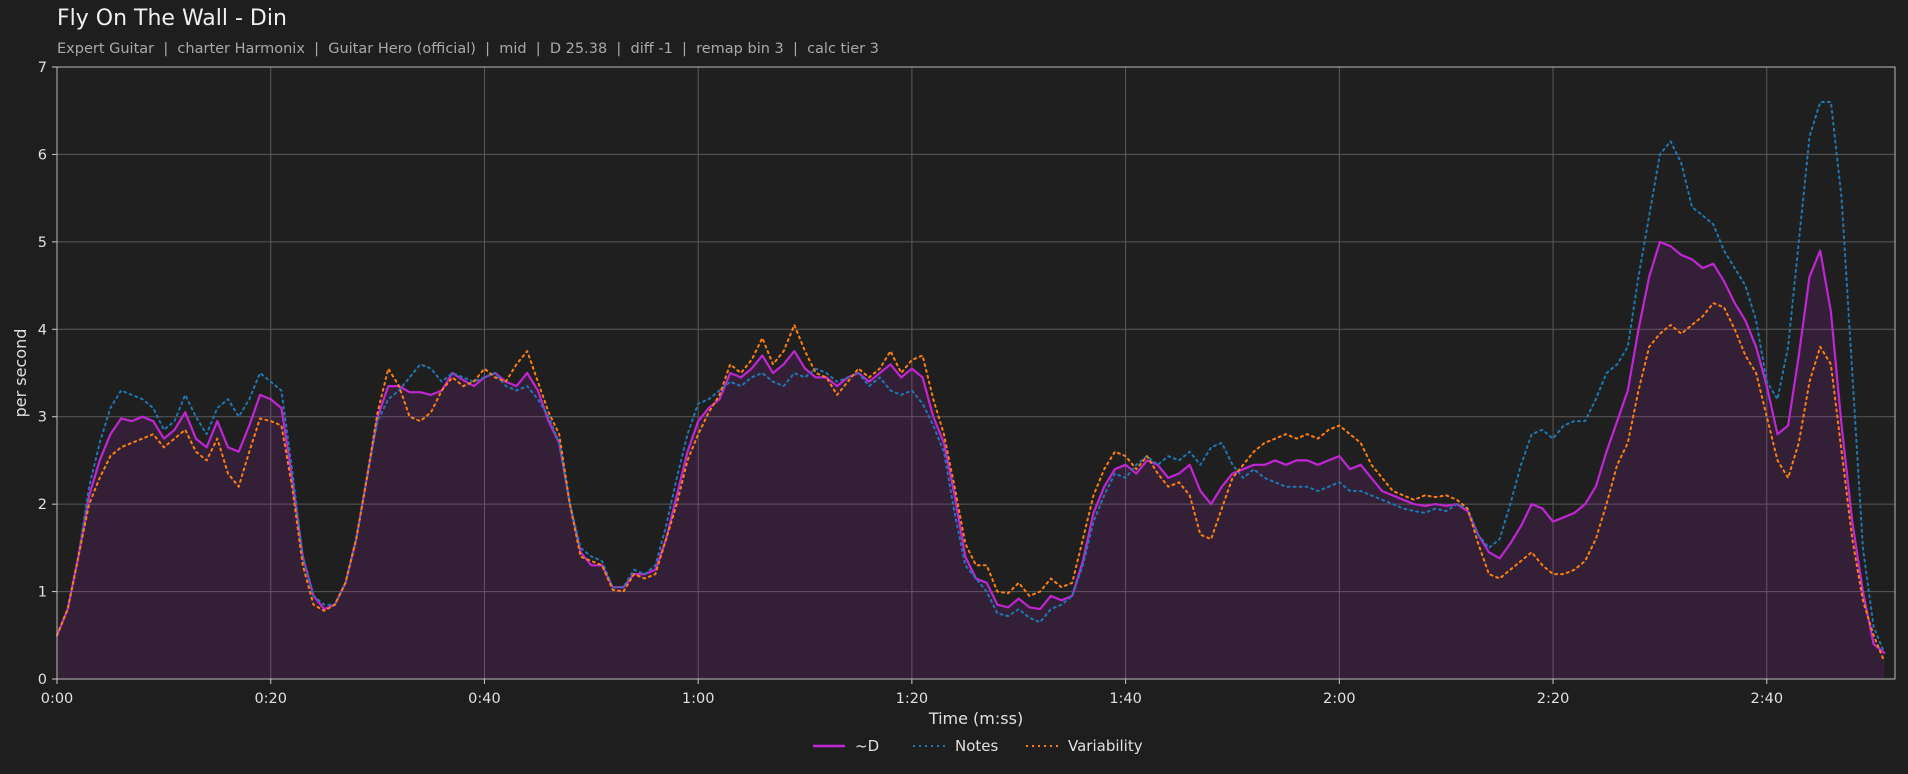 The width and height of the screenshot is (1908, 774). I want to click on y-tick-label: 3, so click(42, 418).